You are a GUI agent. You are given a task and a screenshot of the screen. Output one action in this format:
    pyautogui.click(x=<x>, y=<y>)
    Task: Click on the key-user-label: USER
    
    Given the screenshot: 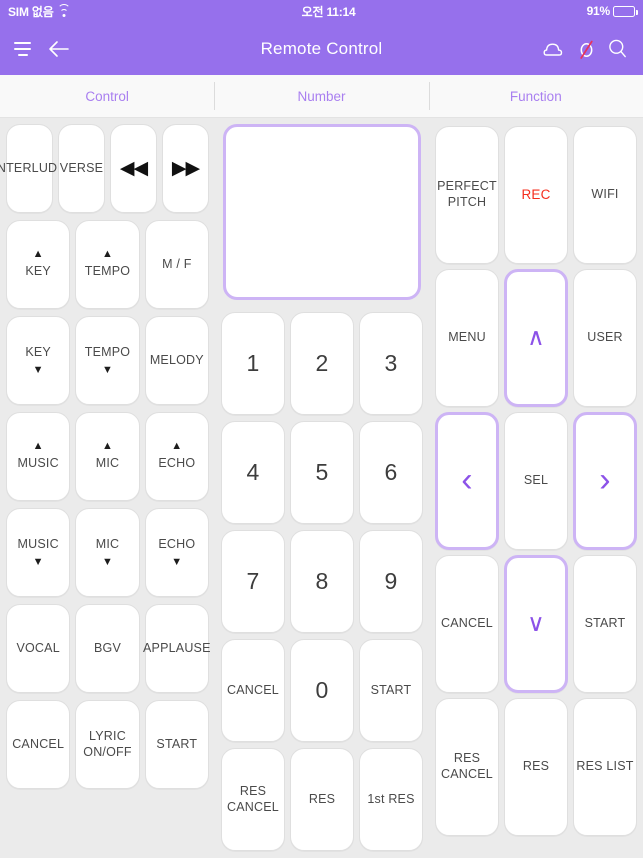 What is the action you would take?
    pyautogui.click(x=605, y=337)
    